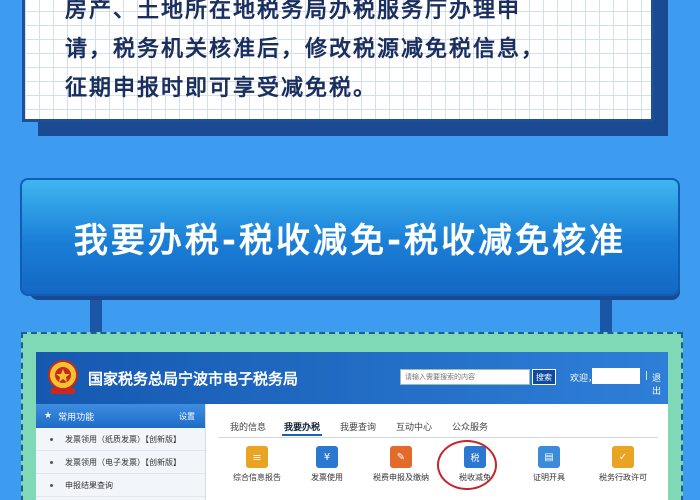  I want to click on tile-label: 发票使用, so click(327, 477).